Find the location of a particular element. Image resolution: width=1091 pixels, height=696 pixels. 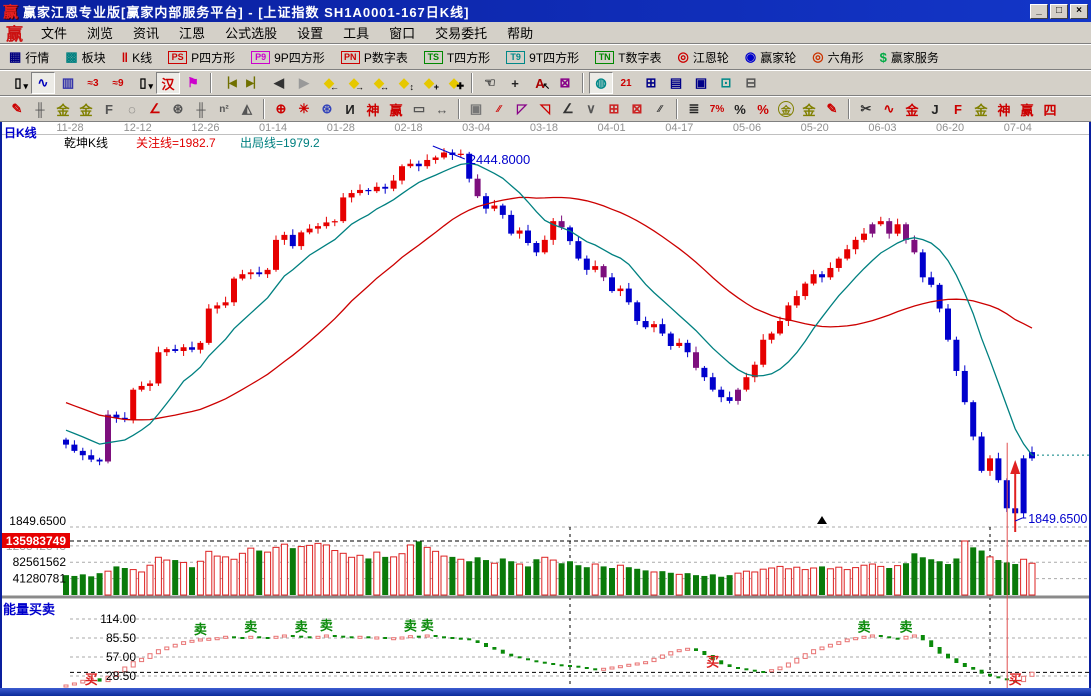

gold-grid-1-button: 金 is located at coordinates (63, 109).